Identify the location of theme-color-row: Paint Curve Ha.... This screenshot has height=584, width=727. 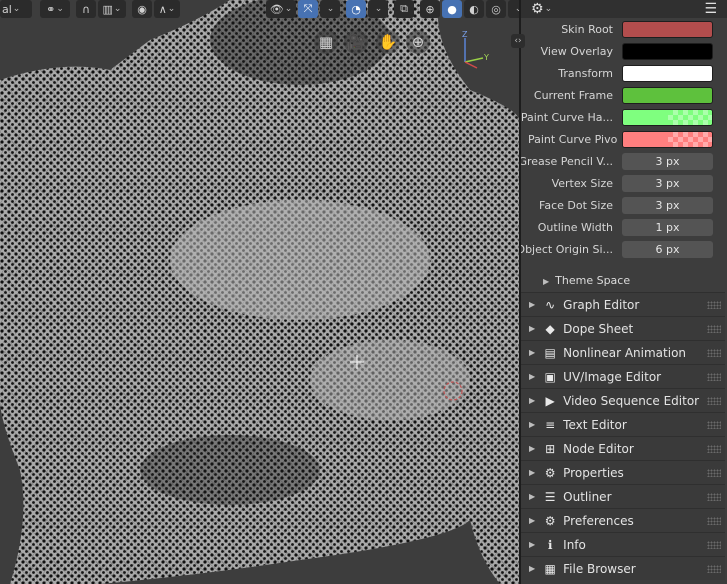
(624, 118).